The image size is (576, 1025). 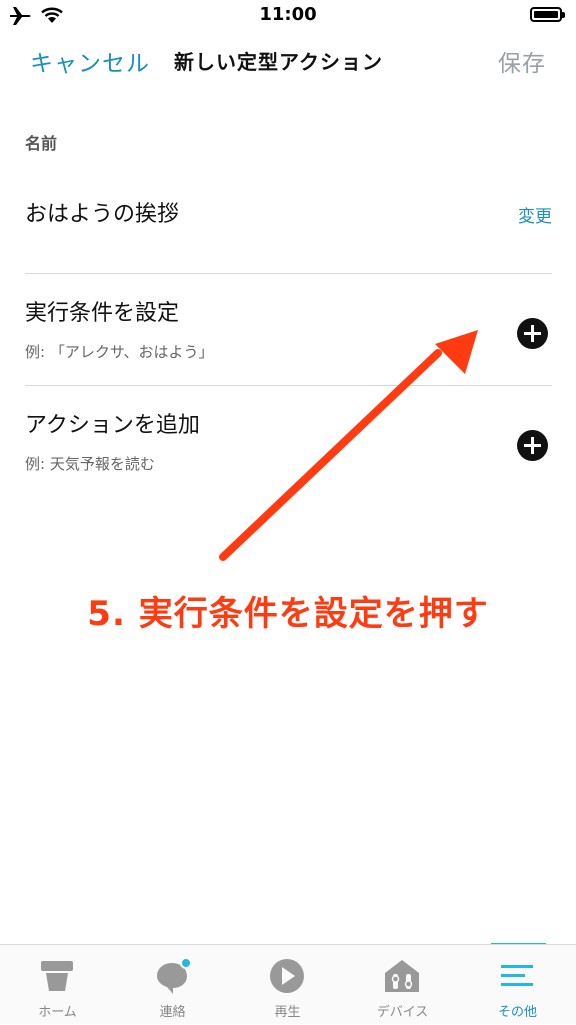 What do you see at coordinates (287, 976) in the screenshot?
I see `play-icon` at bounding box center [287, 976].